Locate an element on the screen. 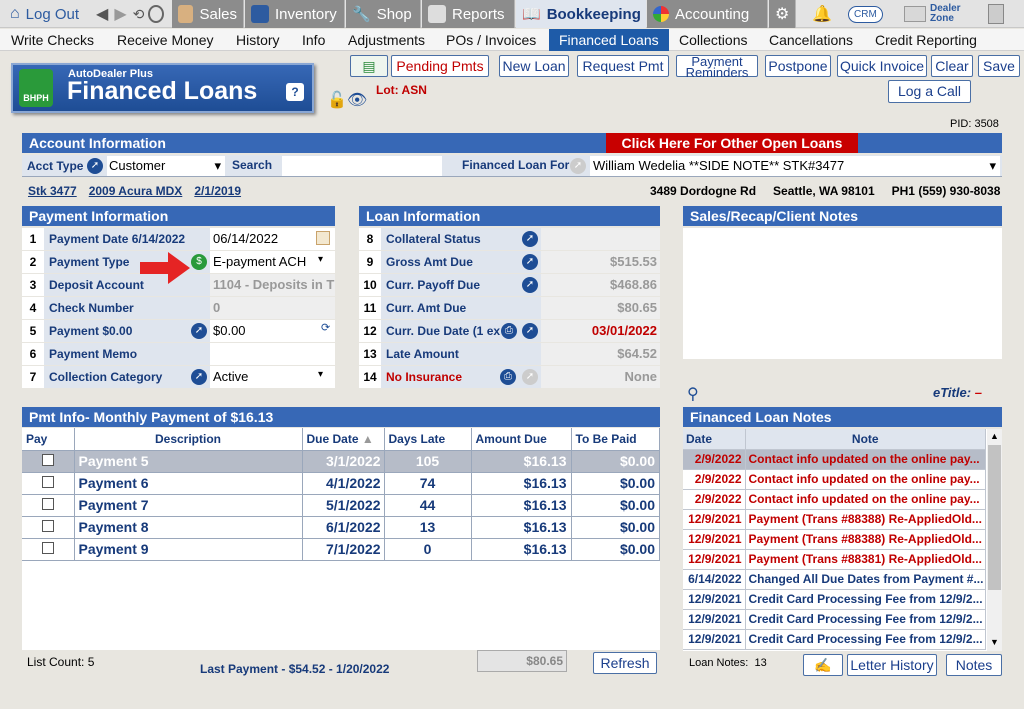 The width and height of the screenshot is (1024, 709). save-button: Save is located at coordinates (999, 66).